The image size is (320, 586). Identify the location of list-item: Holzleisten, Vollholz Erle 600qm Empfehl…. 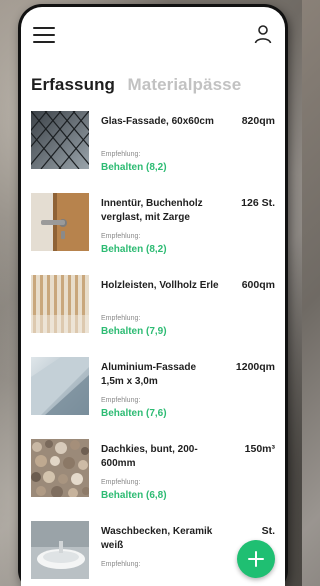
(153, 312).